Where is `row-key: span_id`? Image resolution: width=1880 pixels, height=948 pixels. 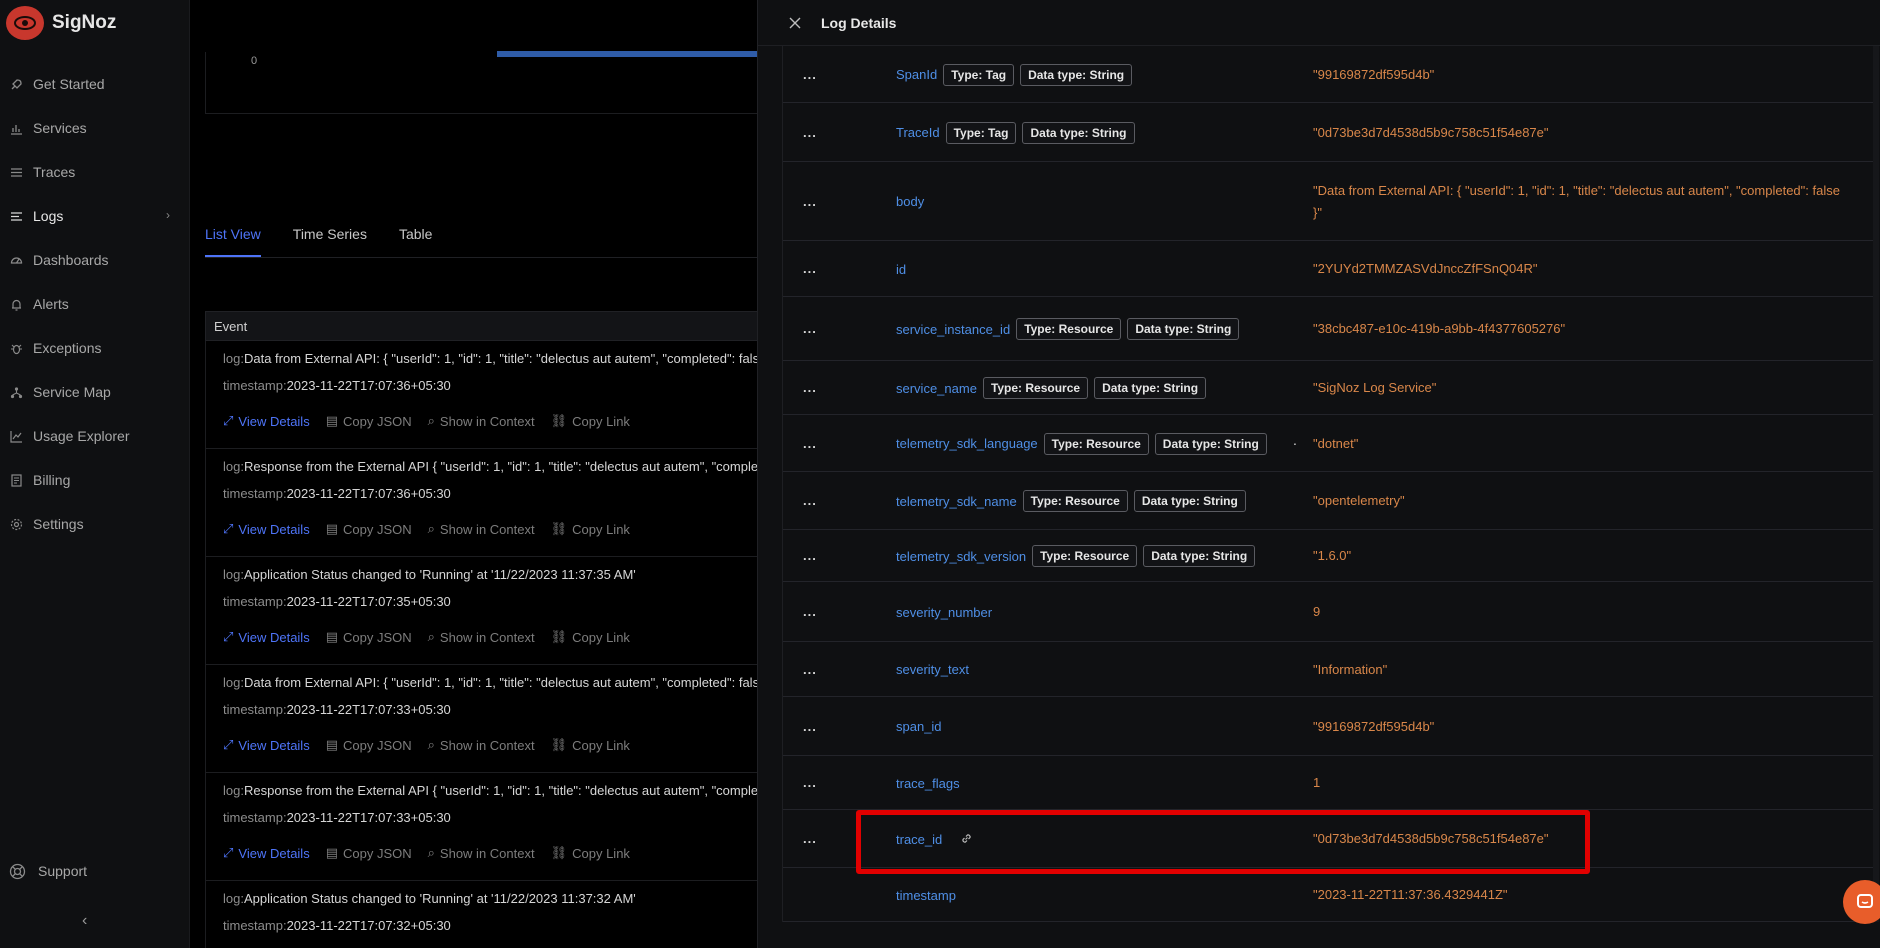 row-key: span_id is located at coordinates (919, 727).